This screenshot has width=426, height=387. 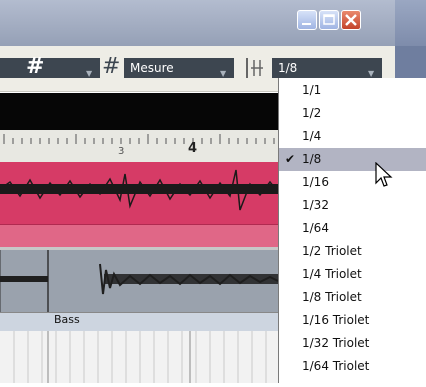 What do you see at coordinates (139, 139) in the screenshot?
I see `ruler-ticks` at bounding box center [139, 139].